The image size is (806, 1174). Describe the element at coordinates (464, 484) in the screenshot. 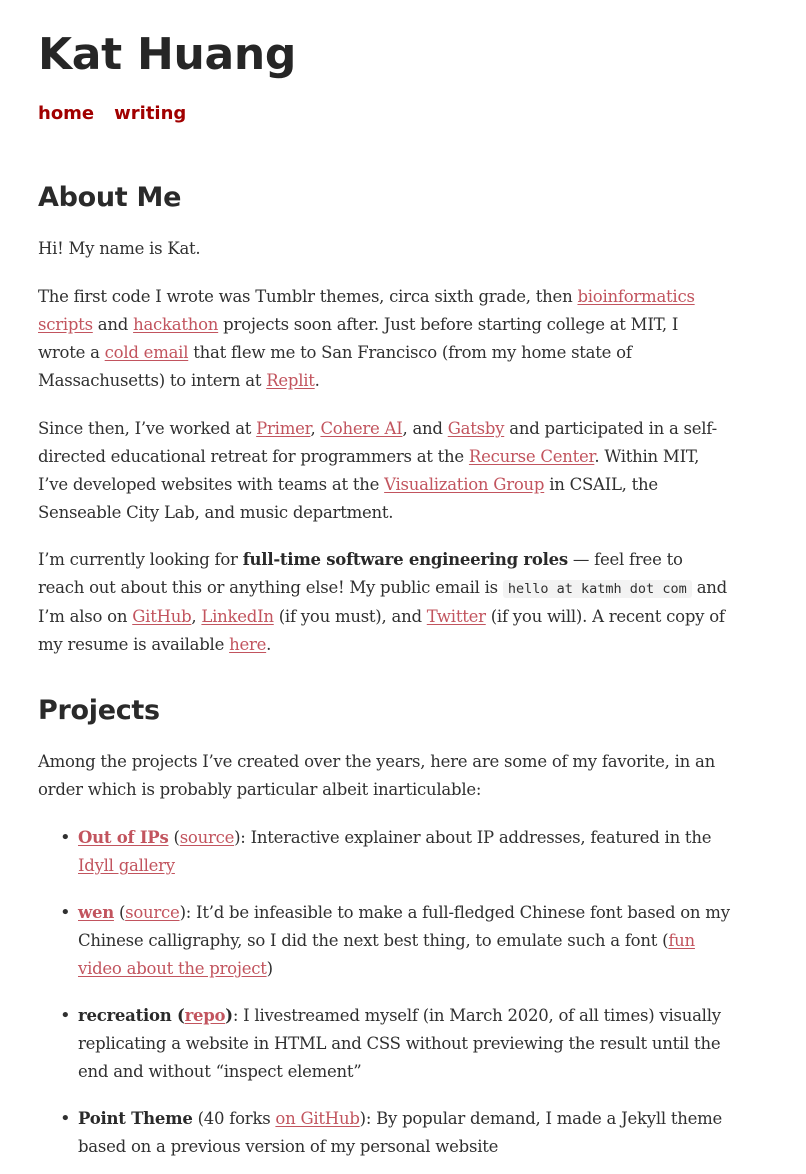

I see `visualization-group-link: Visualization Group` at that location.